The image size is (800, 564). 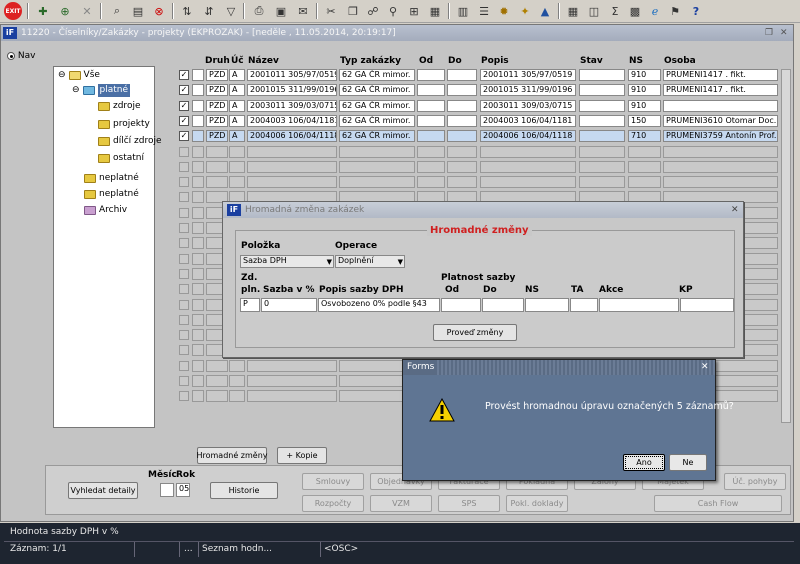 I want to click on ns-field, so click(x=547, y=305).